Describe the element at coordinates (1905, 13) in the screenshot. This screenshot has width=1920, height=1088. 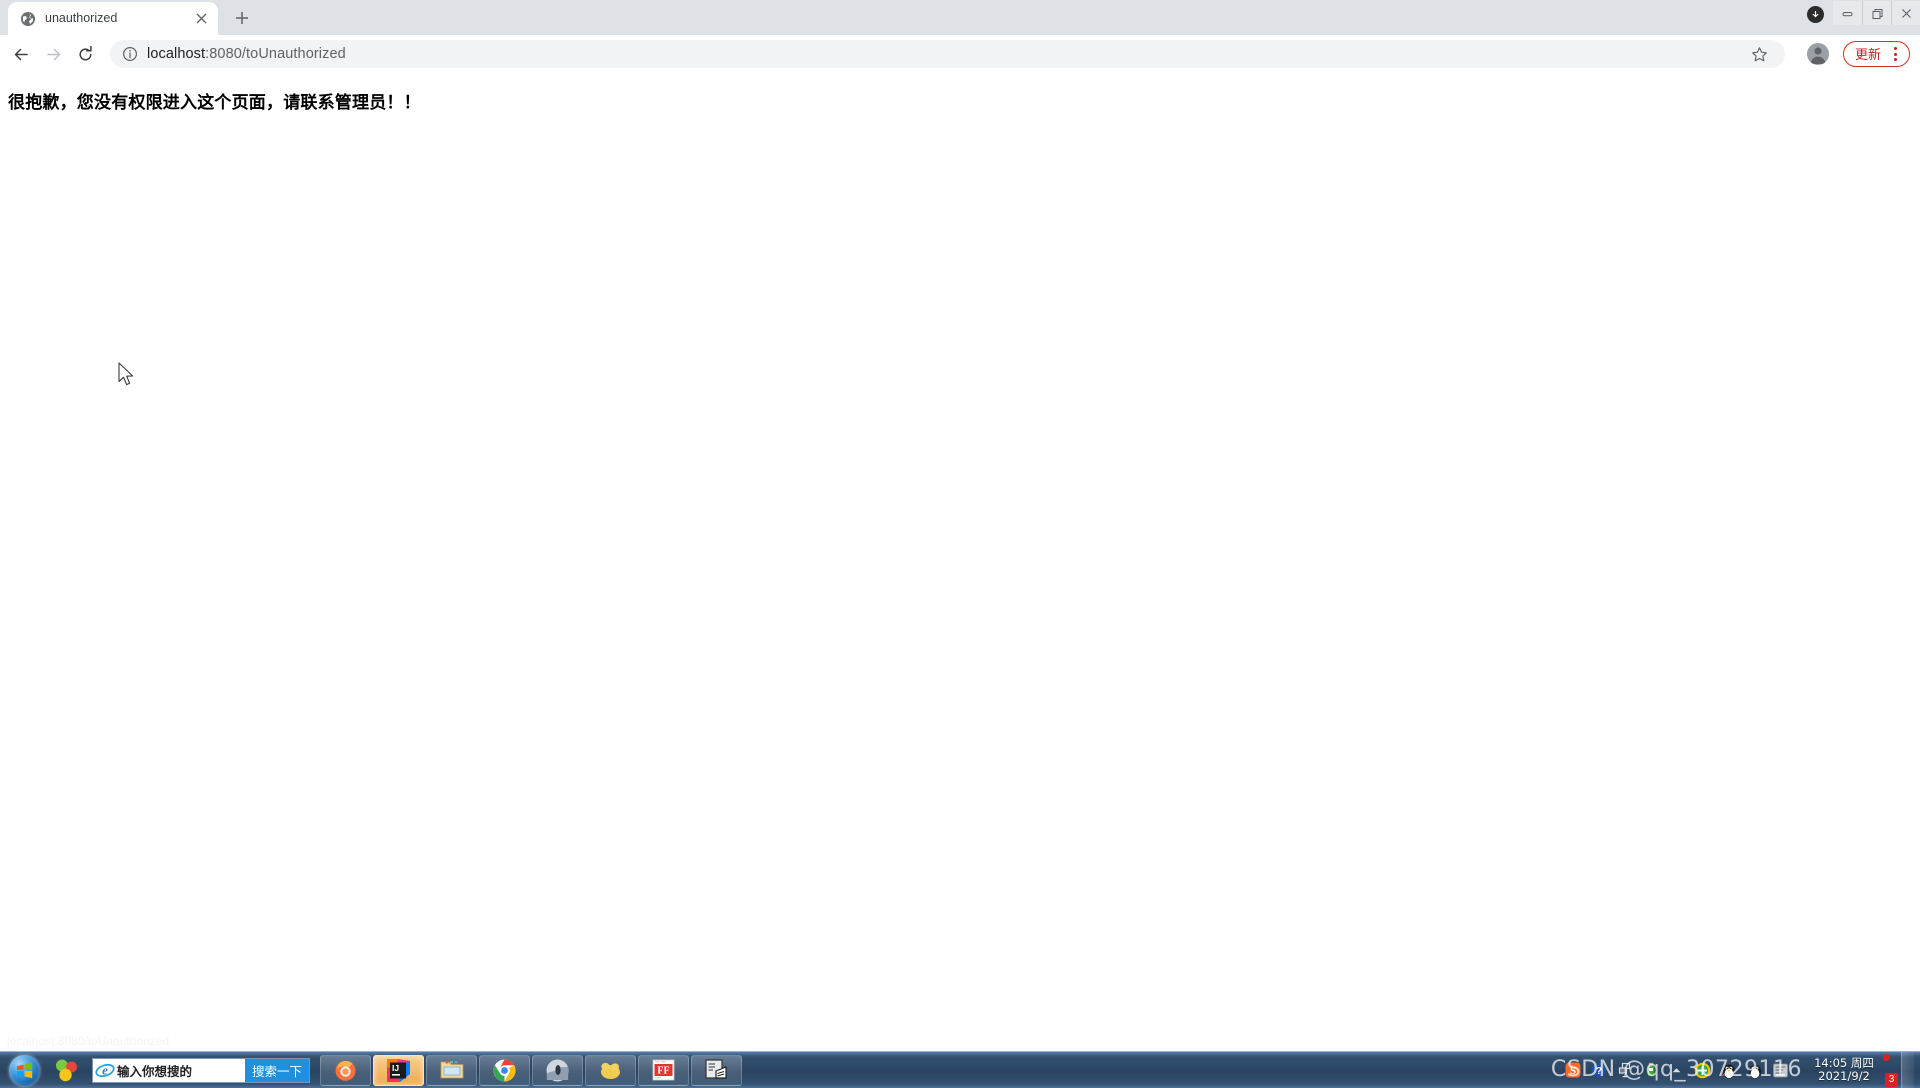
I see `close-window-icon` at that location.